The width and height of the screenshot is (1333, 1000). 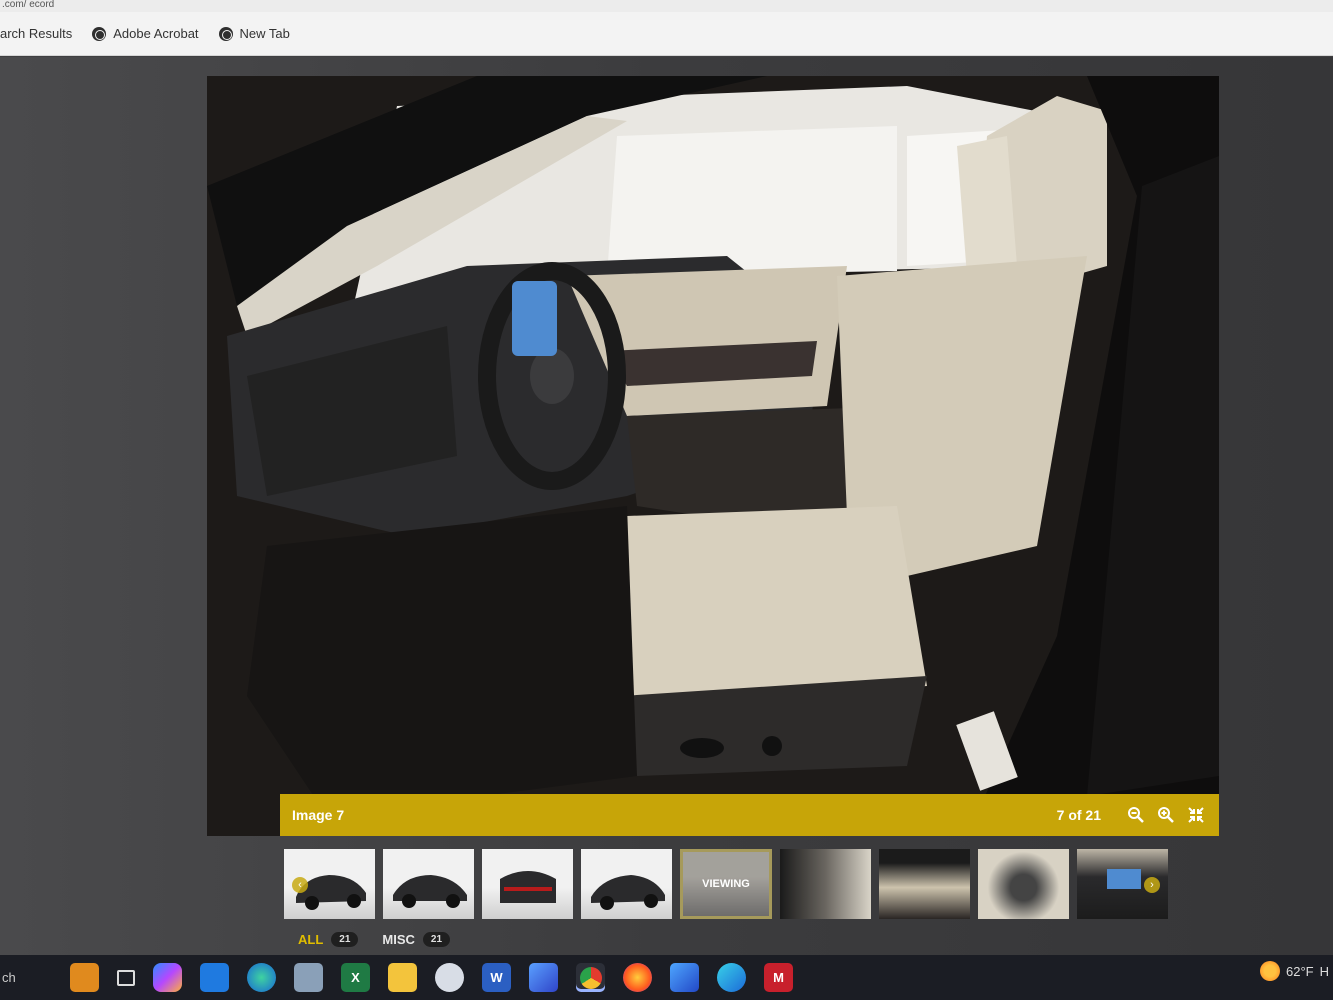 What do you see at coordinates (167, 977) in the screenshot?
I see `copilot-icon` at bounding box center [167, 977].